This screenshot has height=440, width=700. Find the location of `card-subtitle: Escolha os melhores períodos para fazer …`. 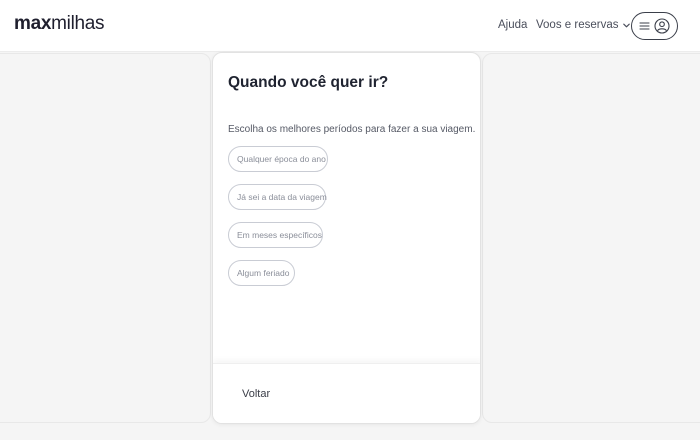

card-subtitle: Escolha os melhores períodos para fazer … is located at coordinates (352, 129).